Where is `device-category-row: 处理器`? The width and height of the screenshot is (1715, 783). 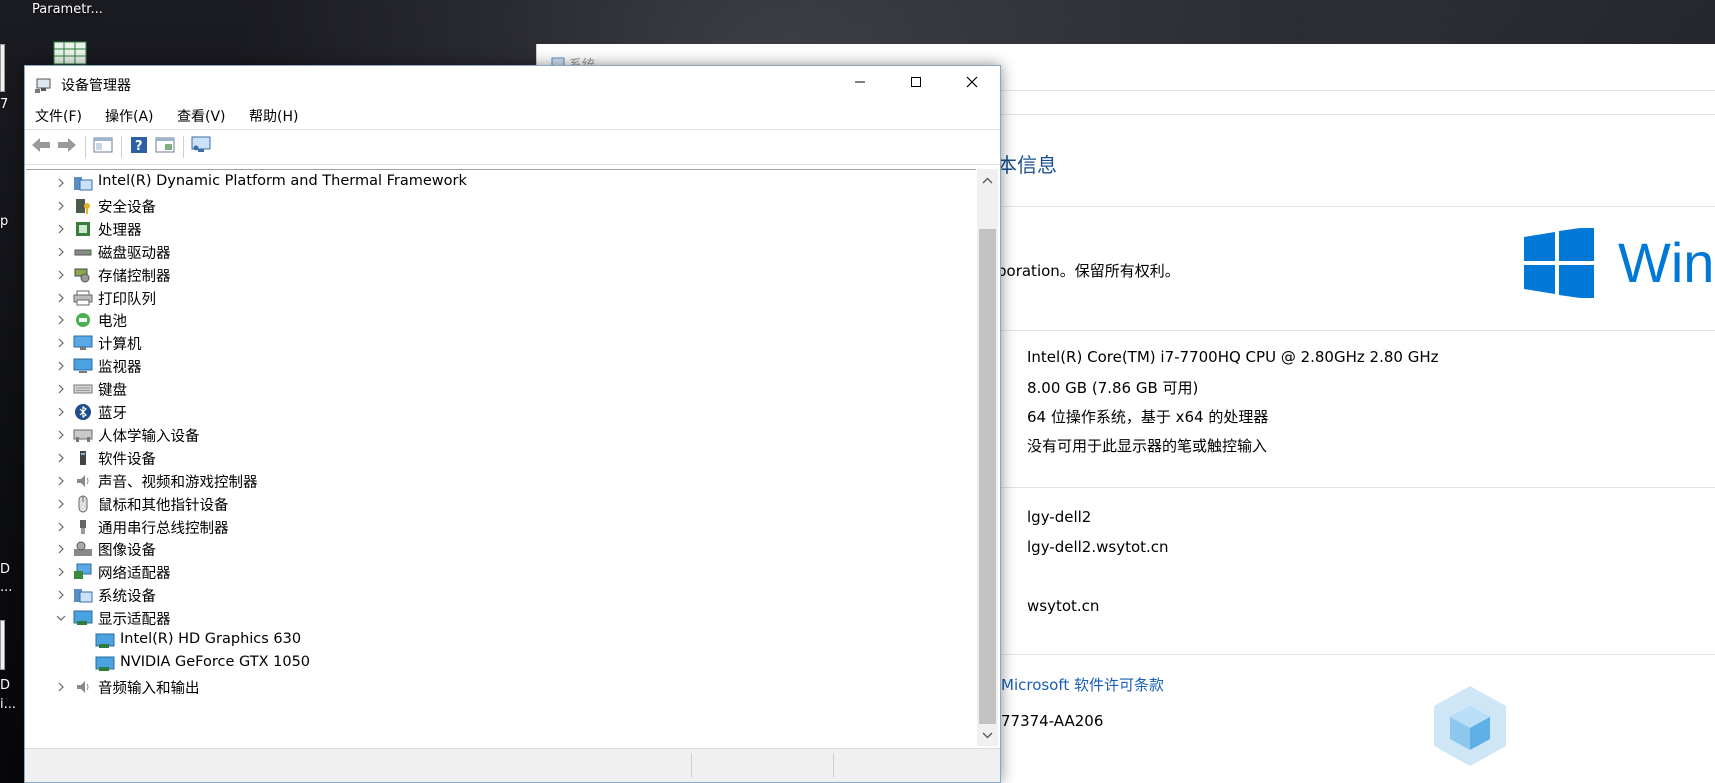 device-category-row: 处理器 is located at coordinates (499, 228).